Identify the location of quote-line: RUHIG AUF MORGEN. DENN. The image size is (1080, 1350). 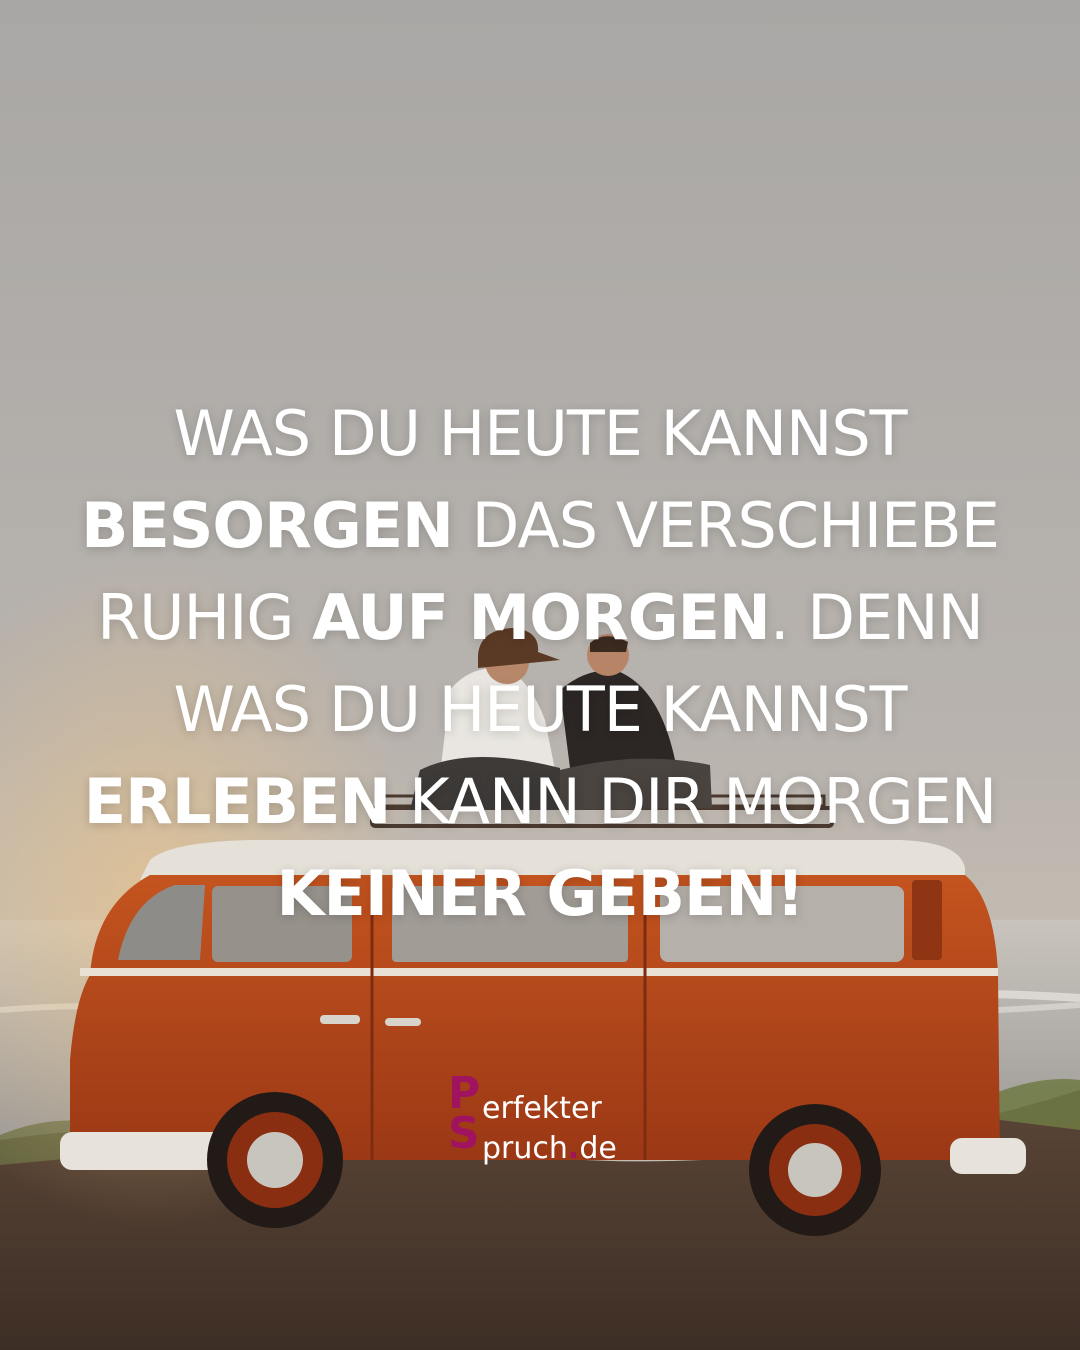
(540, 618).